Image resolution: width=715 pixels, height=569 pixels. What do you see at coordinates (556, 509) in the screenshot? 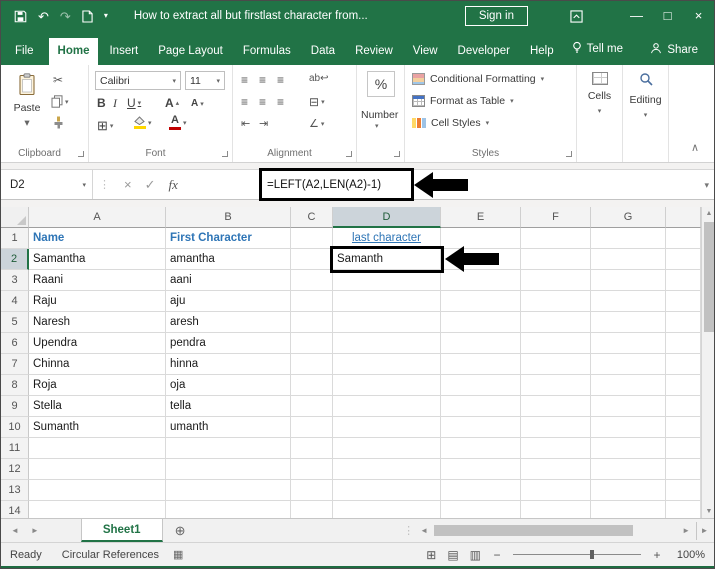
I see `cell-F14` at bounding box center [556, 509].